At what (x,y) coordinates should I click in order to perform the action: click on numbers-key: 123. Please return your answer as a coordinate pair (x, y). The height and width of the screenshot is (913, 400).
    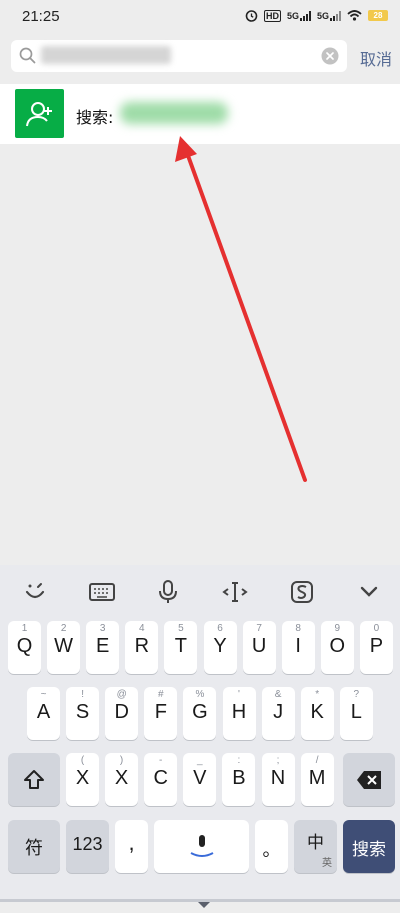
    Looking at the image, I should click on (87, 846).